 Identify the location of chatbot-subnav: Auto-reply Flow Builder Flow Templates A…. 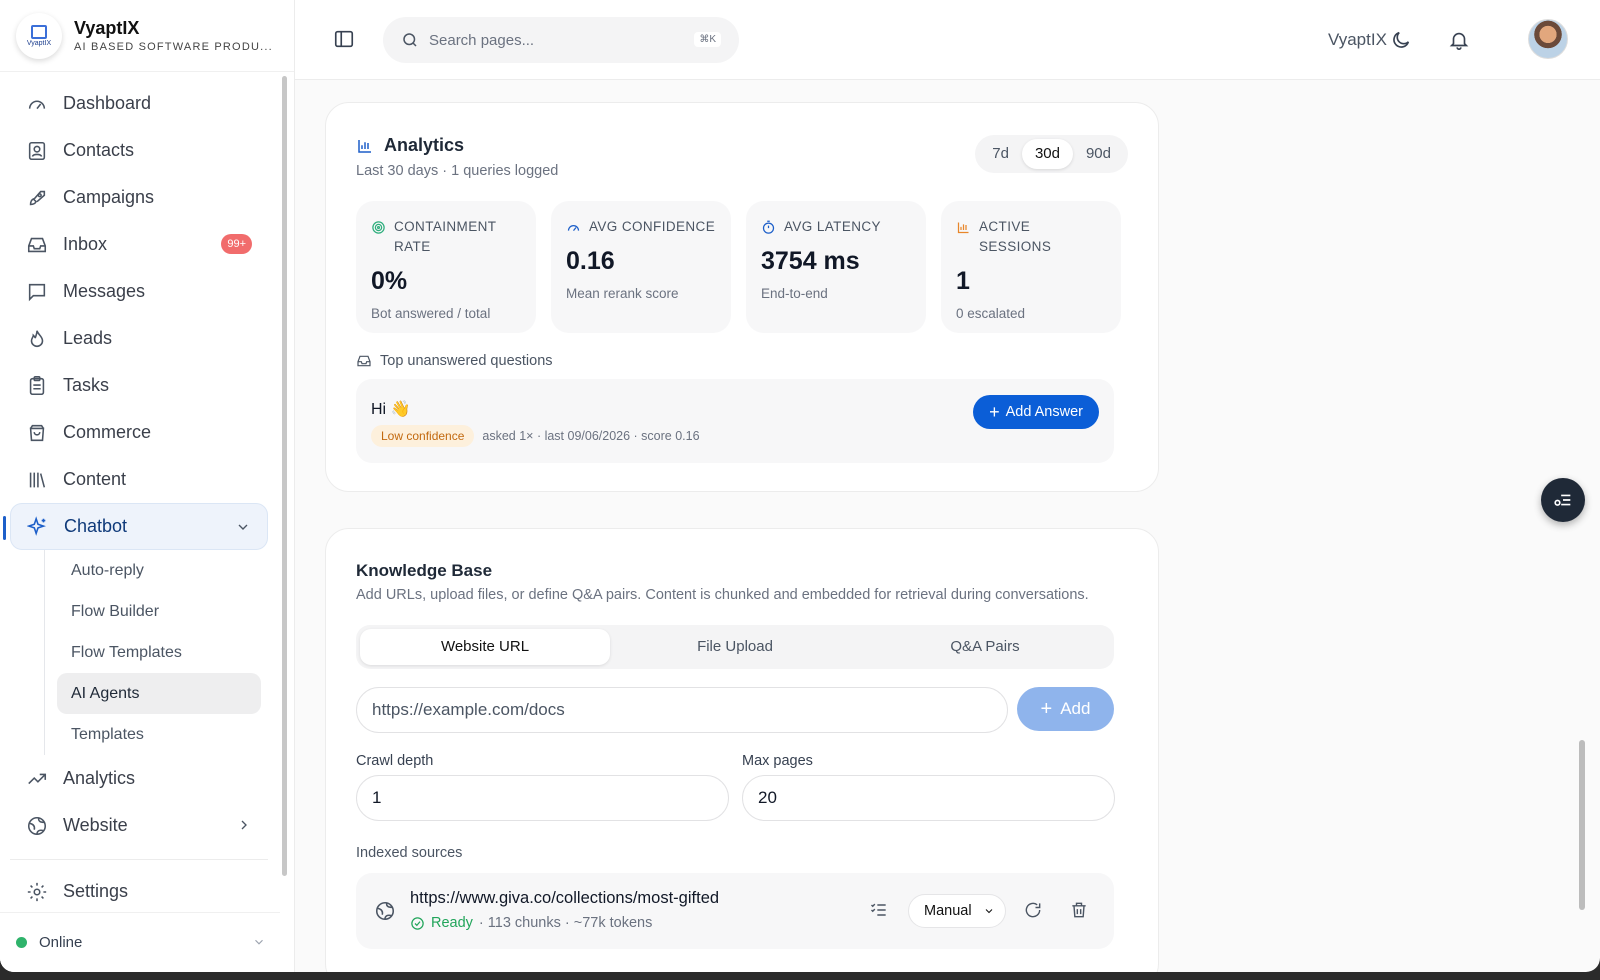
(156, 652).